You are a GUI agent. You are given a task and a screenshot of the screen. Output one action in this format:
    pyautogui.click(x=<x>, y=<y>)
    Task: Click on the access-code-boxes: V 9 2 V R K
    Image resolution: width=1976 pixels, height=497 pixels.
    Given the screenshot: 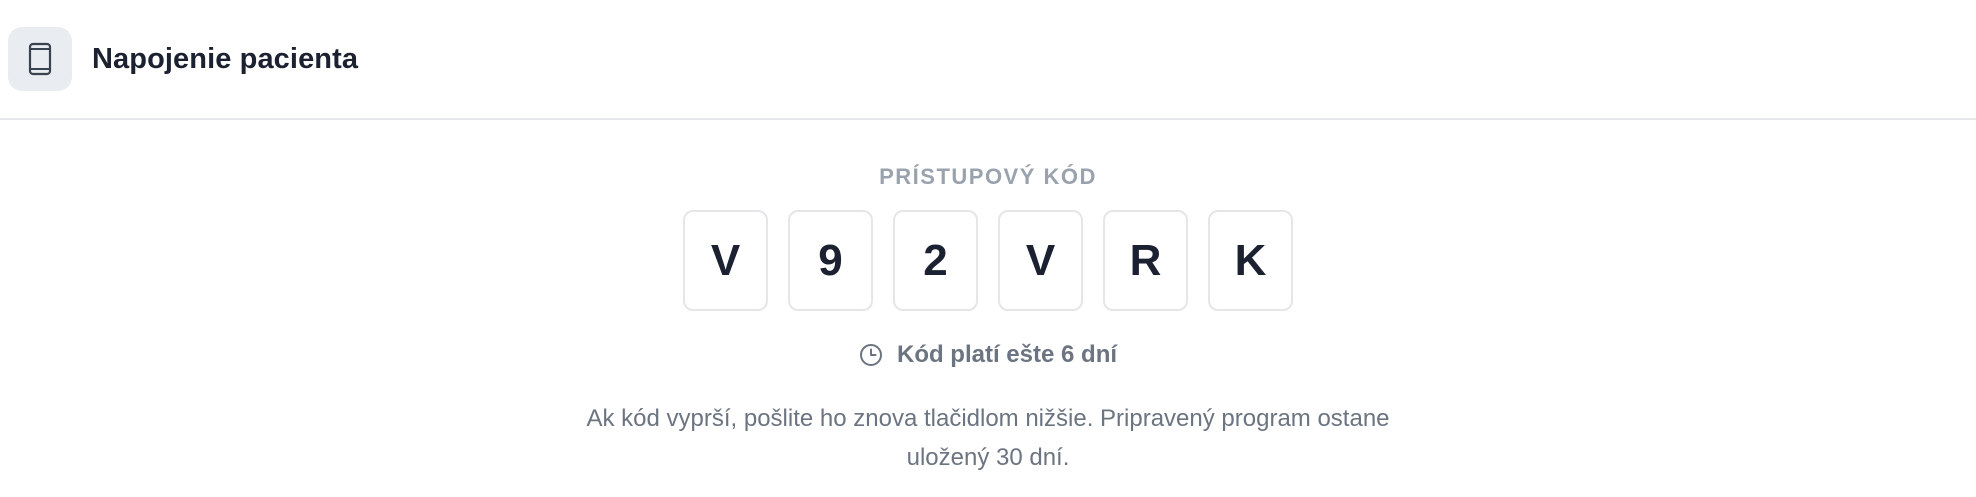 What is the action you would take?
    pyautogui.click(x=988, y=260)
    